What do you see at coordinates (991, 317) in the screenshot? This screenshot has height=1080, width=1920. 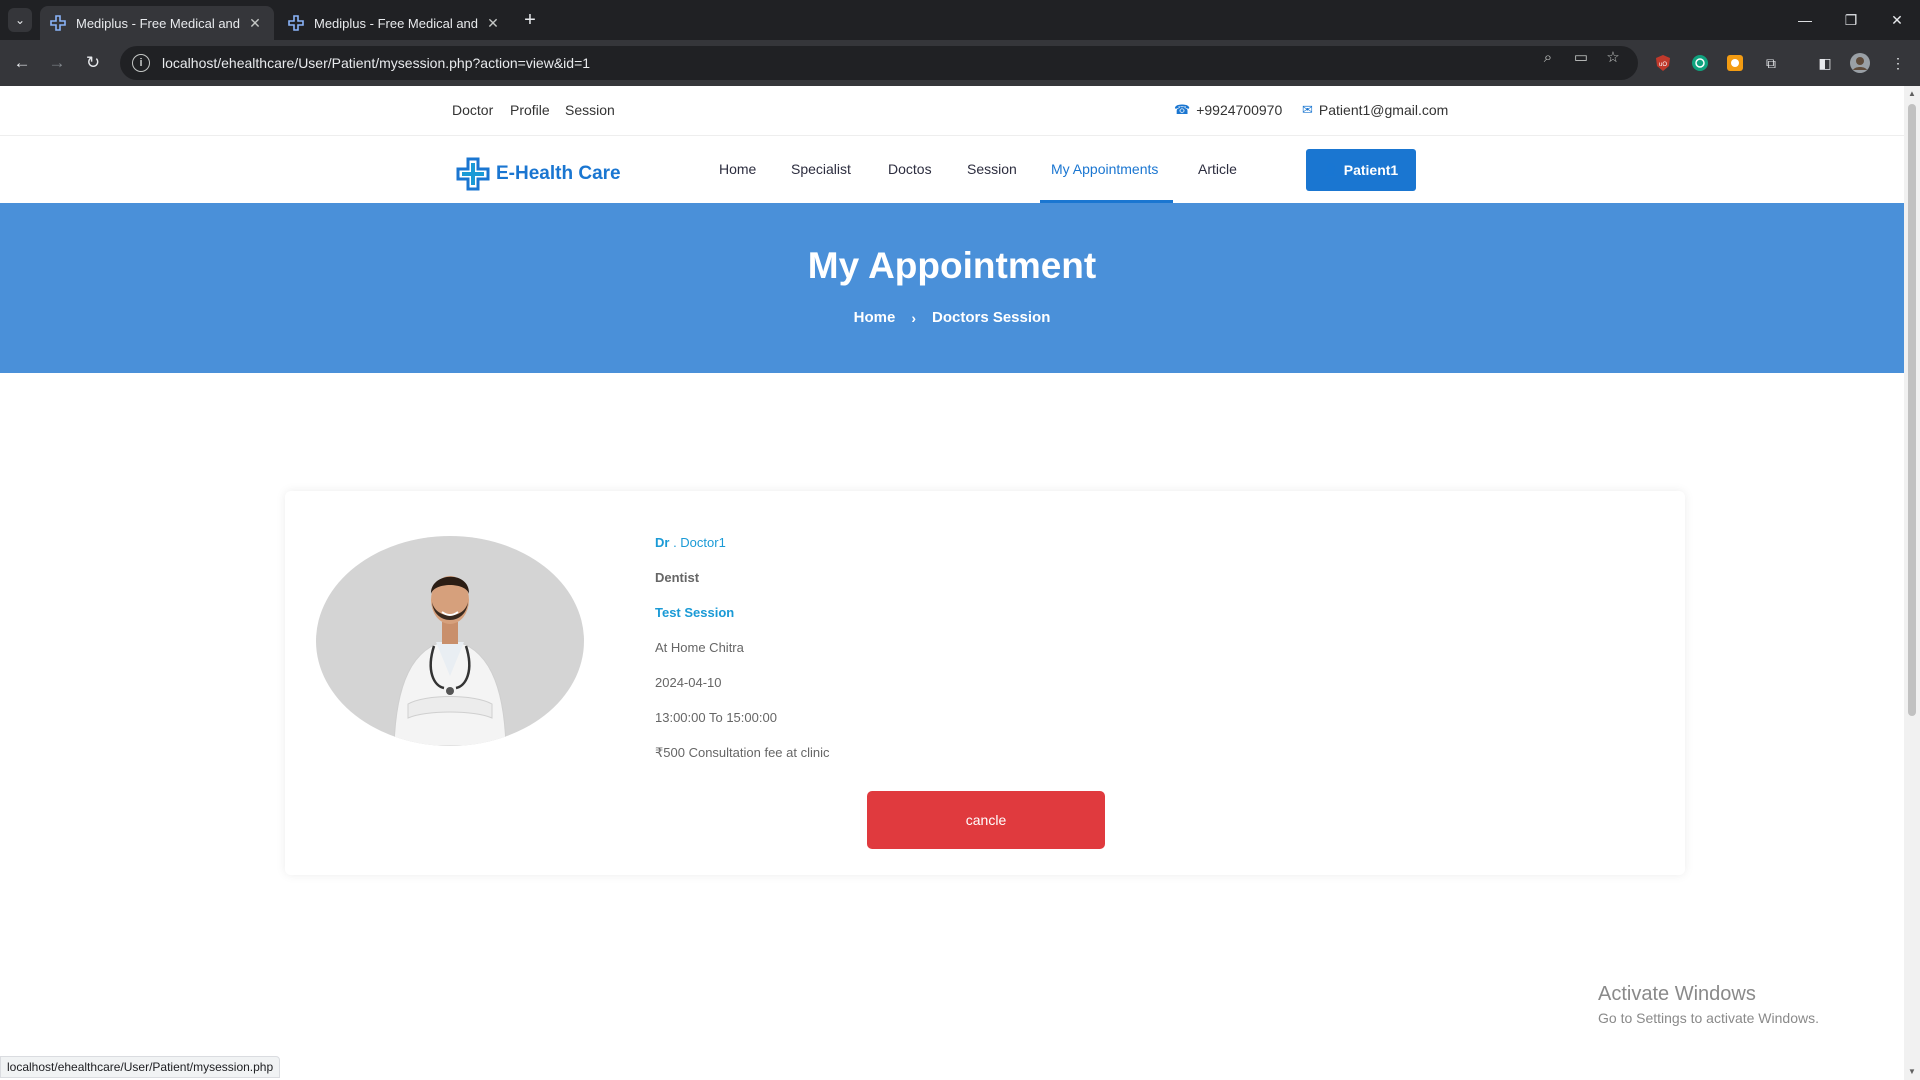 I see `breadcrumb-current: Doctors Session` at bounding box center [991, 317].